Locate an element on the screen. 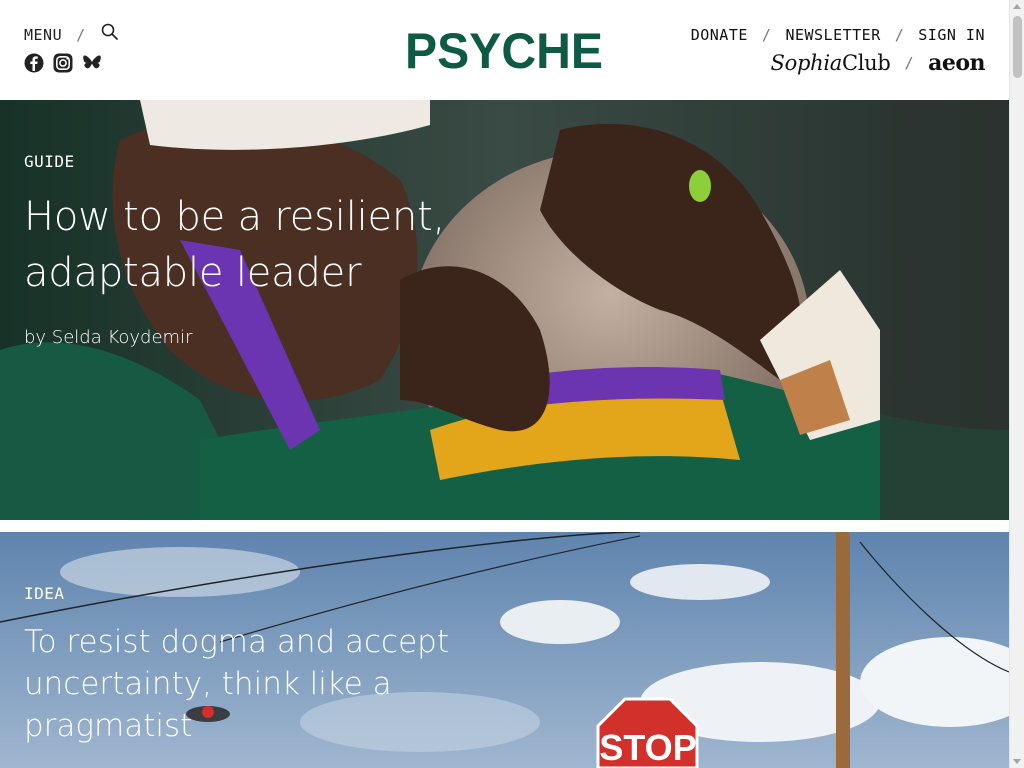  stop-sign-text: STOP is located at coordinates (647, 747).